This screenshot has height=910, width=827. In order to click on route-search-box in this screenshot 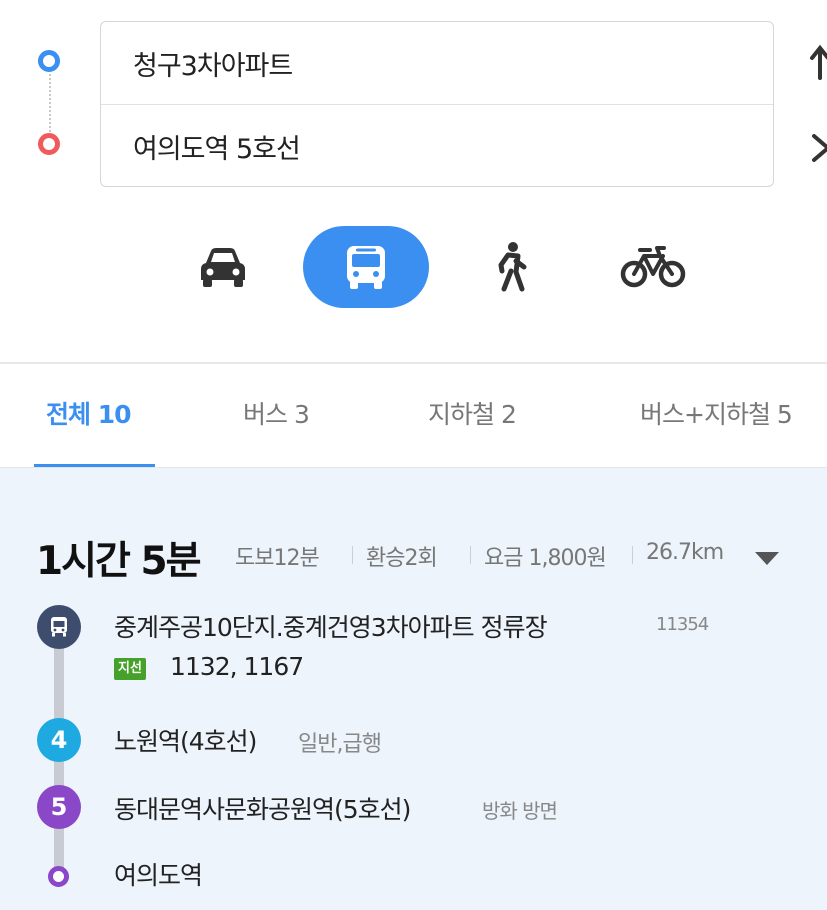, I will do `click(437, 104)`.